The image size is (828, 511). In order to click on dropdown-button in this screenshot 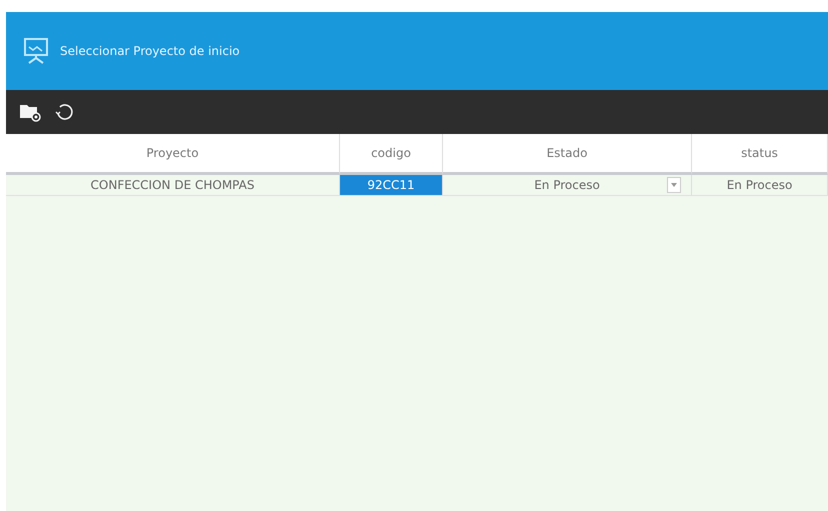, I will do `click(674, 185)`.